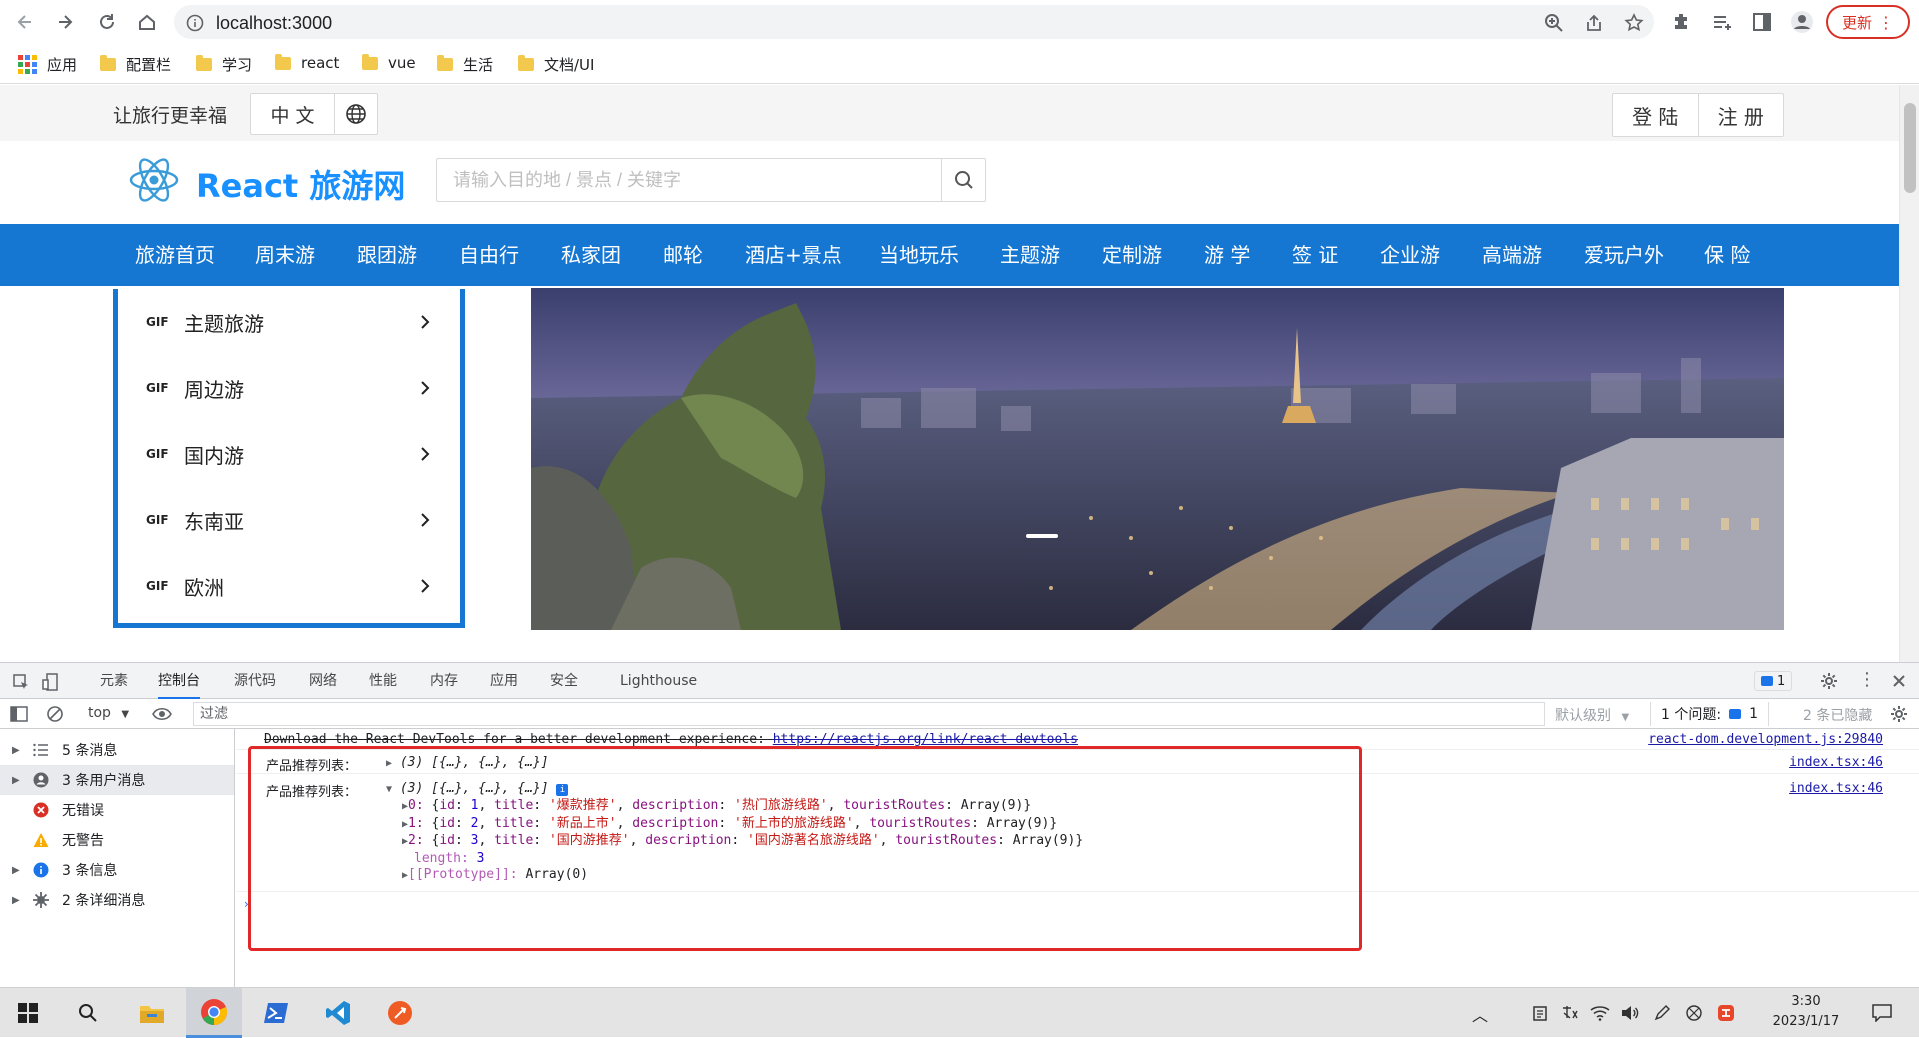 The image size is (1919, 1038). I want to click on issues-counter: 1, so click(1773, 681).